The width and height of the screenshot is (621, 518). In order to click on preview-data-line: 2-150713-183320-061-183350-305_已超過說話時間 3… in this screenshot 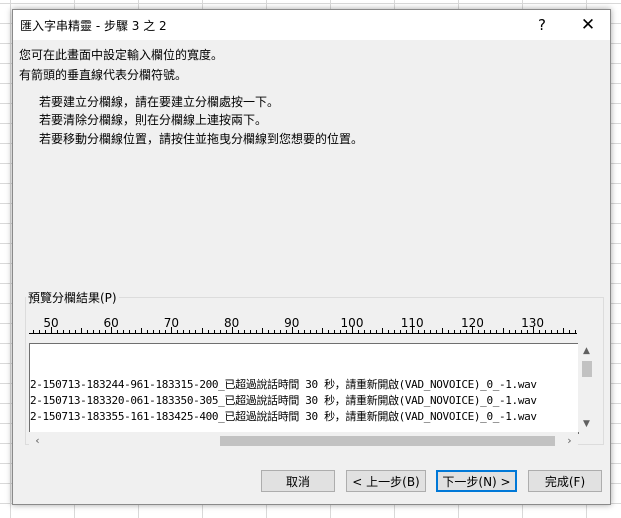, I will do `click(283, 400)`.